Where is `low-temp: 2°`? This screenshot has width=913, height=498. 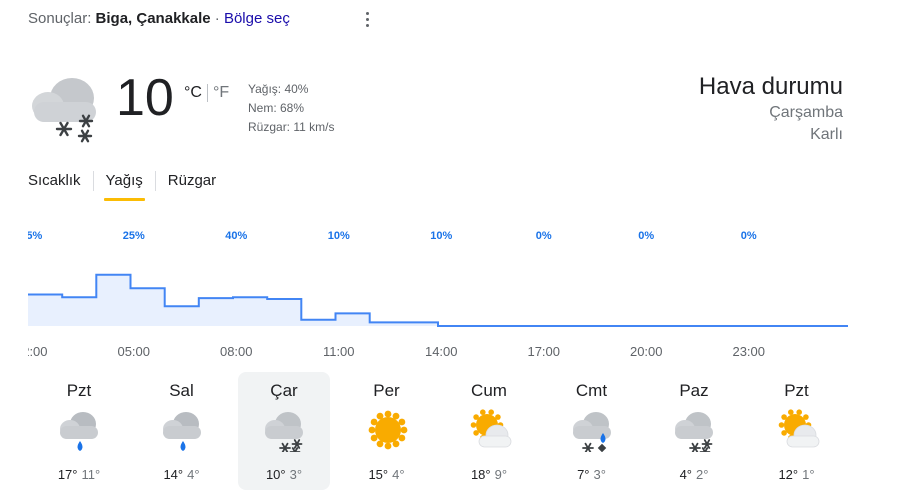
low-temp: 2° is located at coordinates (702, 474).